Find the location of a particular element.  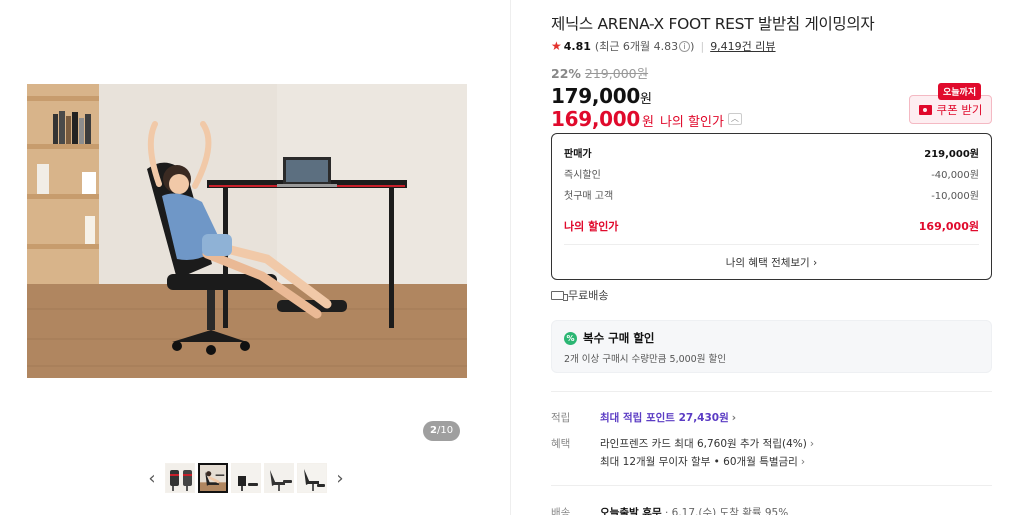

rating-recent: (최근 6개월 4.83 is located at coordinates (636, 46).